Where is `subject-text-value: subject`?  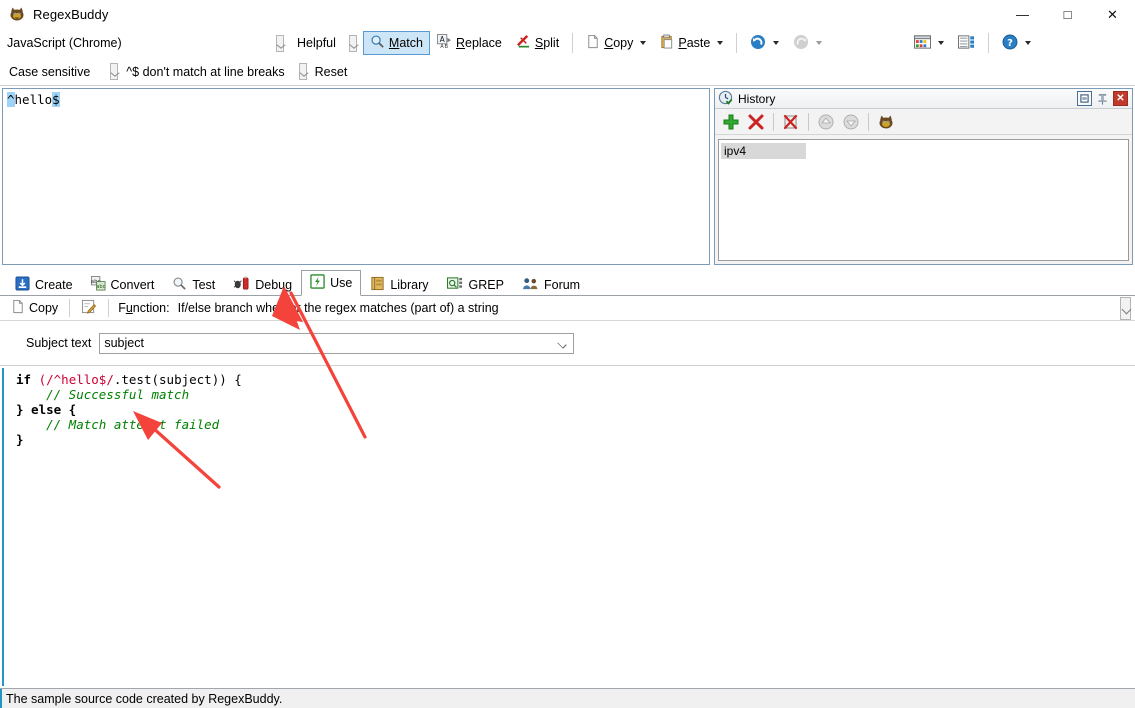
subject-text-value: subject is located at coordinates (124, 343).